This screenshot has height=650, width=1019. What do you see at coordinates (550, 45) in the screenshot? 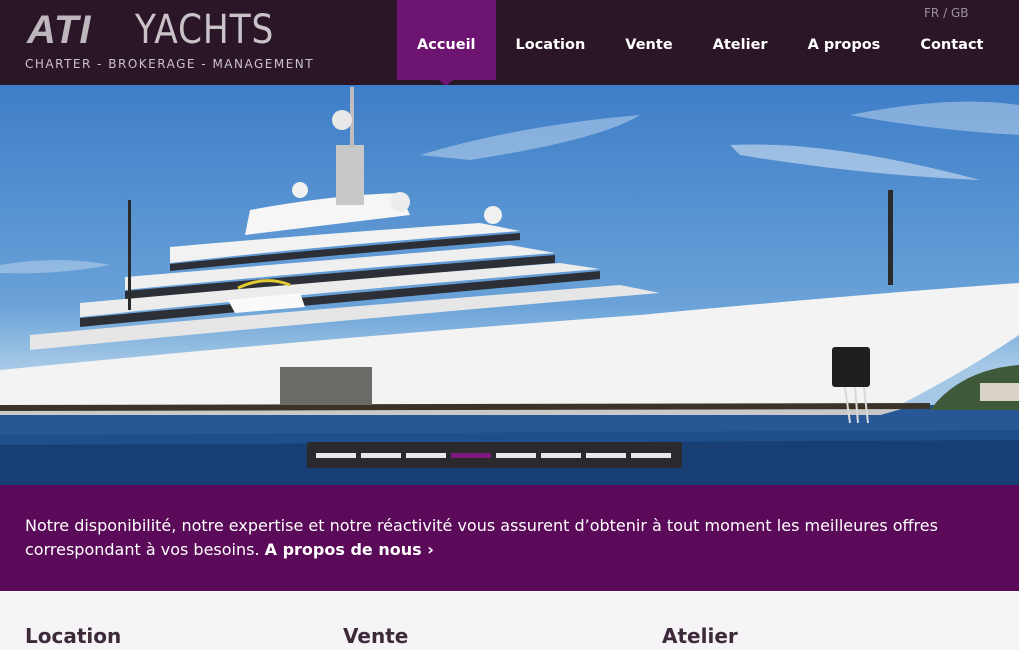
I see `nav-label: Location` at bounding box center [550, 45].